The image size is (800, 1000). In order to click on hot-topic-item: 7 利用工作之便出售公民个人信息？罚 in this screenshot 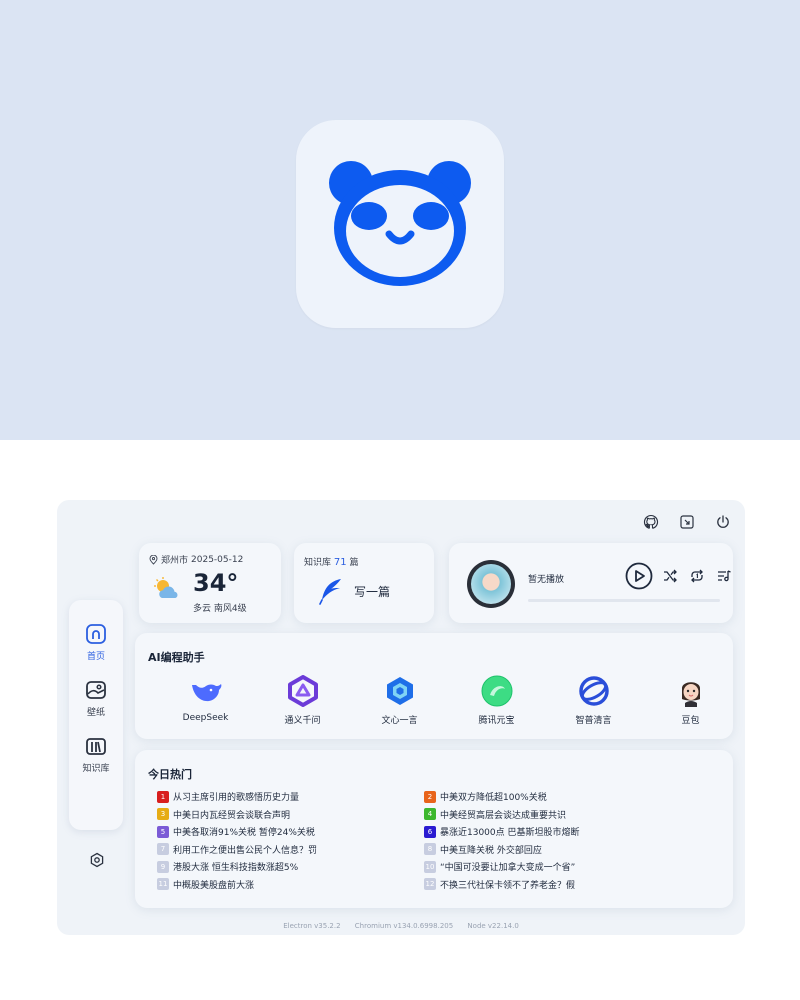, I will do `click(290, 849)`.